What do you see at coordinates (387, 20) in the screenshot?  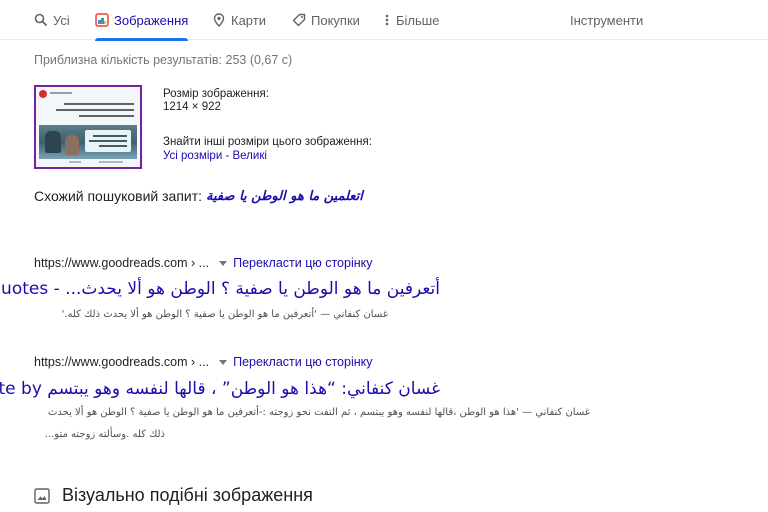 I see `more-vert-icon` at bounding box center [387, 20].